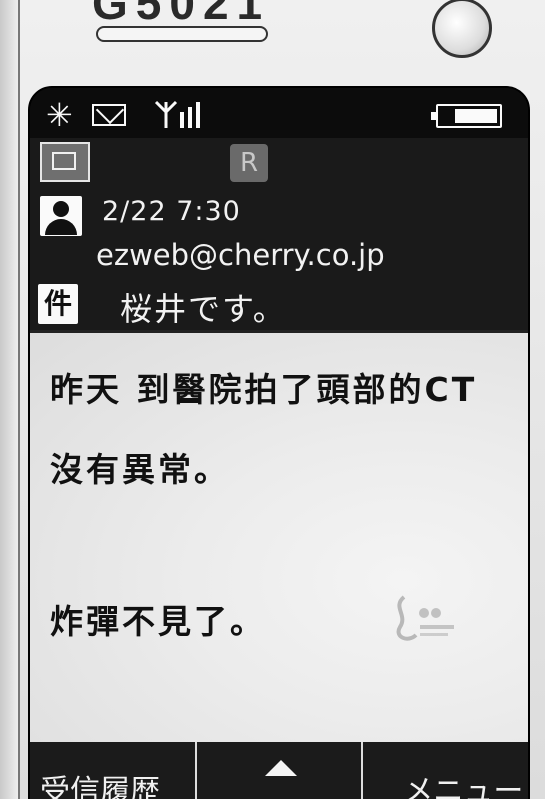  What do you see at coordinates (240, 255) in the screenshot?
I see `mail-from: ezweb@cherry.co.jp` at bounding box center [240, 255].